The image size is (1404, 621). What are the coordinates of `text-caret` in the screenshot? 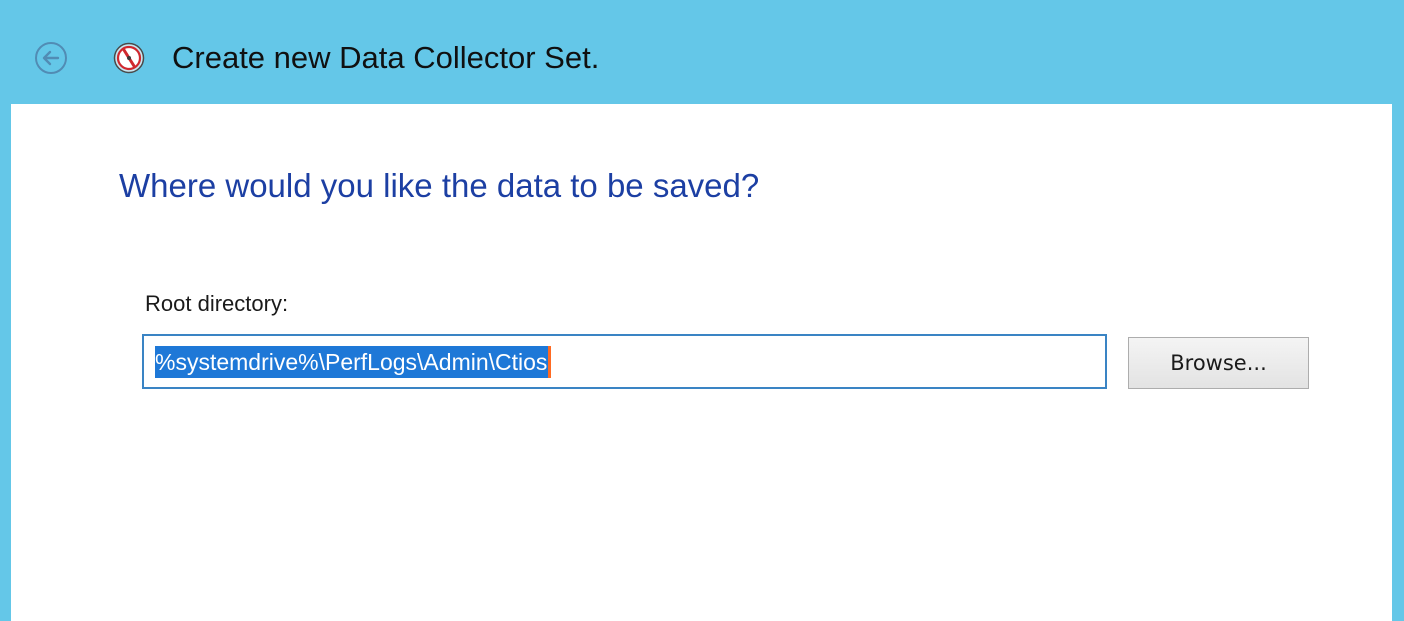 It's located at (550, 362).